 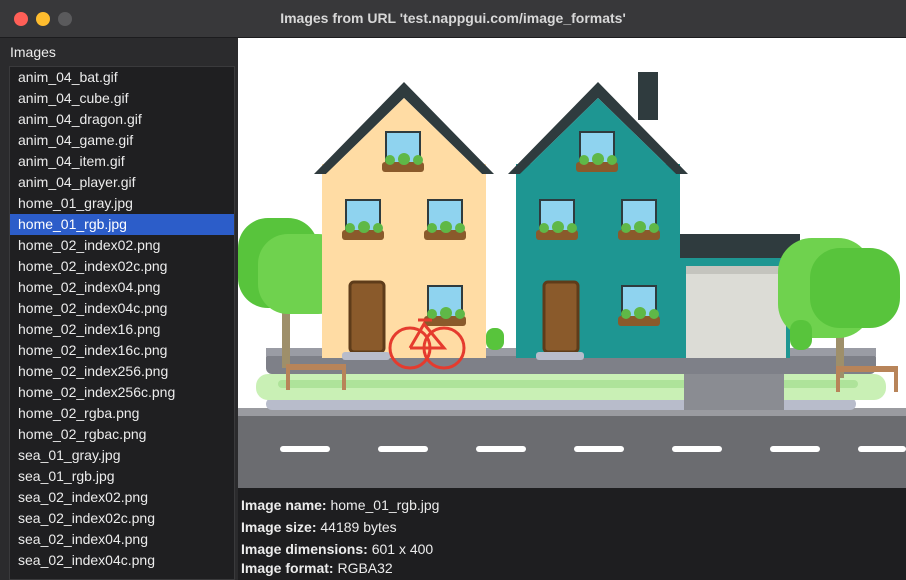 I want to click on list-item: anim_04_item.gif, so click(x=122, y=161).